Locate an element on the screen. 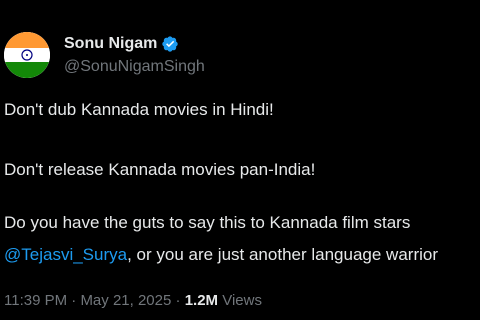 Image resolution: width=480 pixels, height=320 pixels. india-flag-avatar-icon is located at coordinates (27, 55).